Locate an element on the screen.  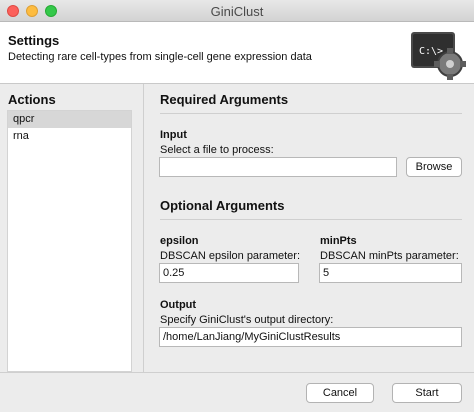
action-item-rna: rna is located at coordinates (69, 136).